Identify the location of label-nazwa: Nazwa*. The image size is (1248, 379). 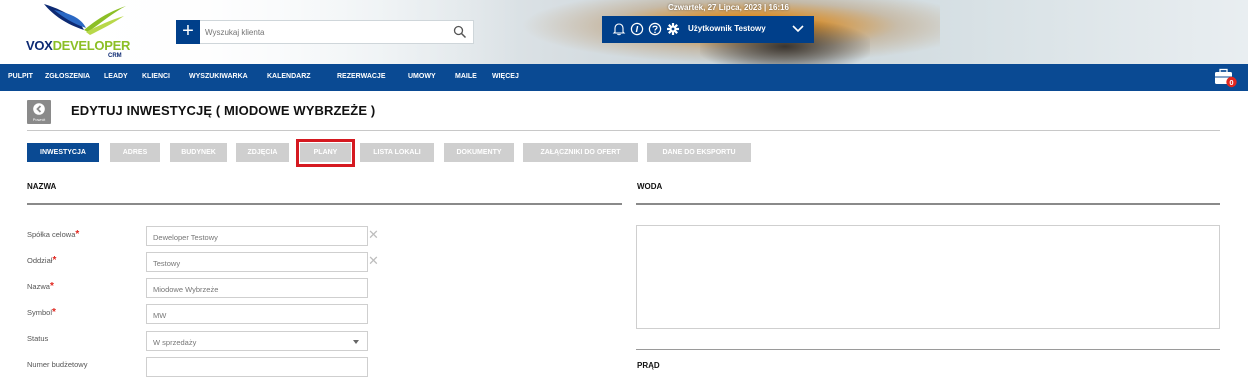
(40, 286).